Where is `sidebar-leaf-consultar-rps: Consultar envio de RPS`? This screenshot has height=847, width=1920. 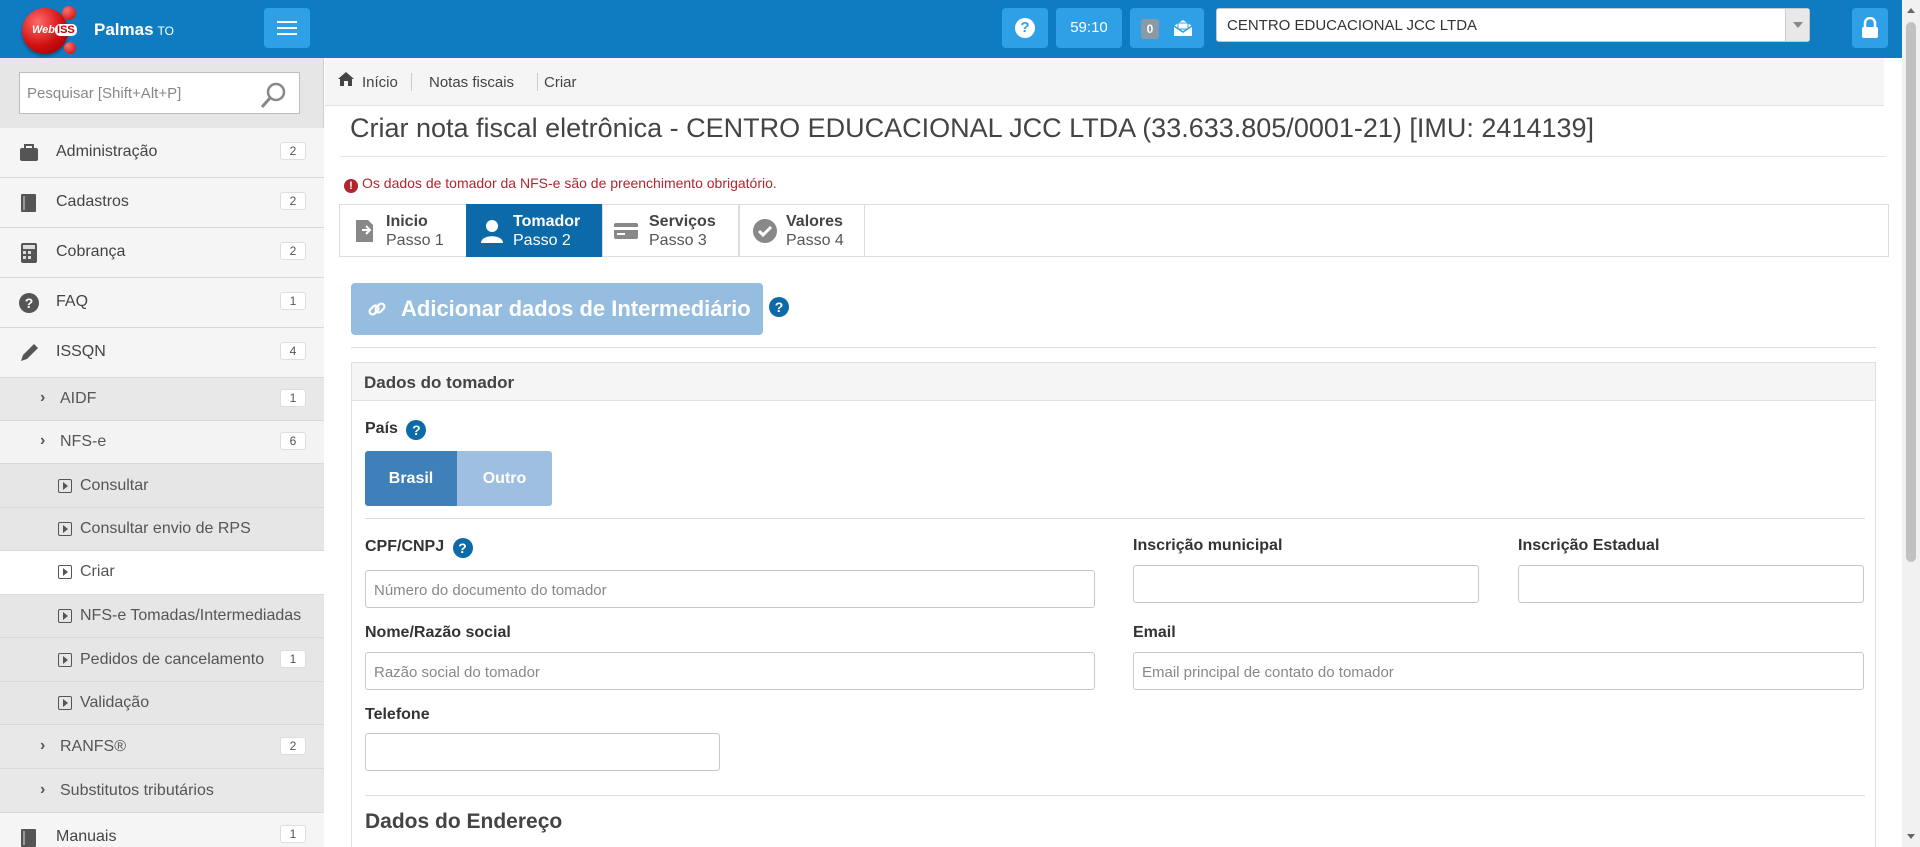
sidebar-leaf-consultar-rps: Consultar envio de RPS is located at coordinates (162, 529).